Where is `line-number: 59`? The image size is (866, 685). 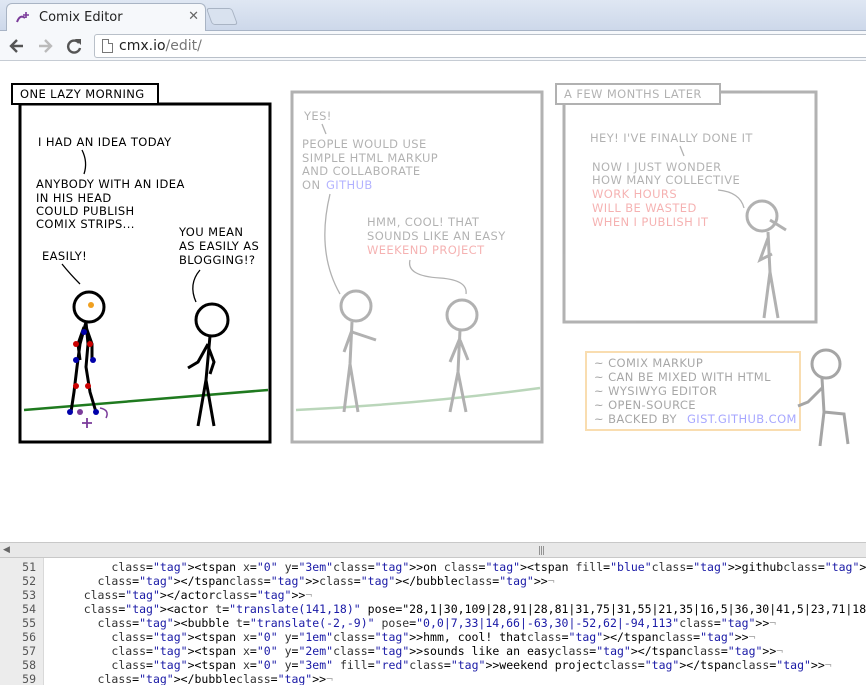 line-number: 59 is located at coordinates (29, 678).